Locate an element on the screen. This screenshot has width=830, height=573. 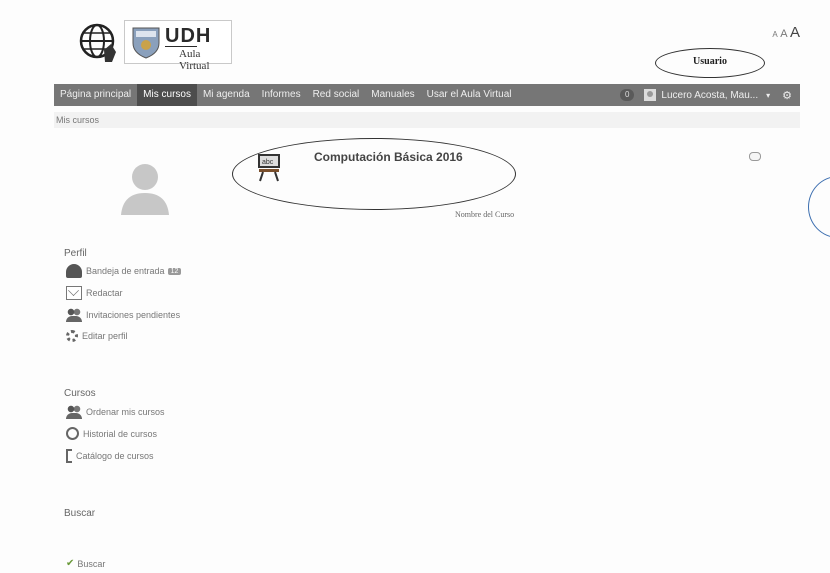
compose-icon is located at coordinates (74, 293).